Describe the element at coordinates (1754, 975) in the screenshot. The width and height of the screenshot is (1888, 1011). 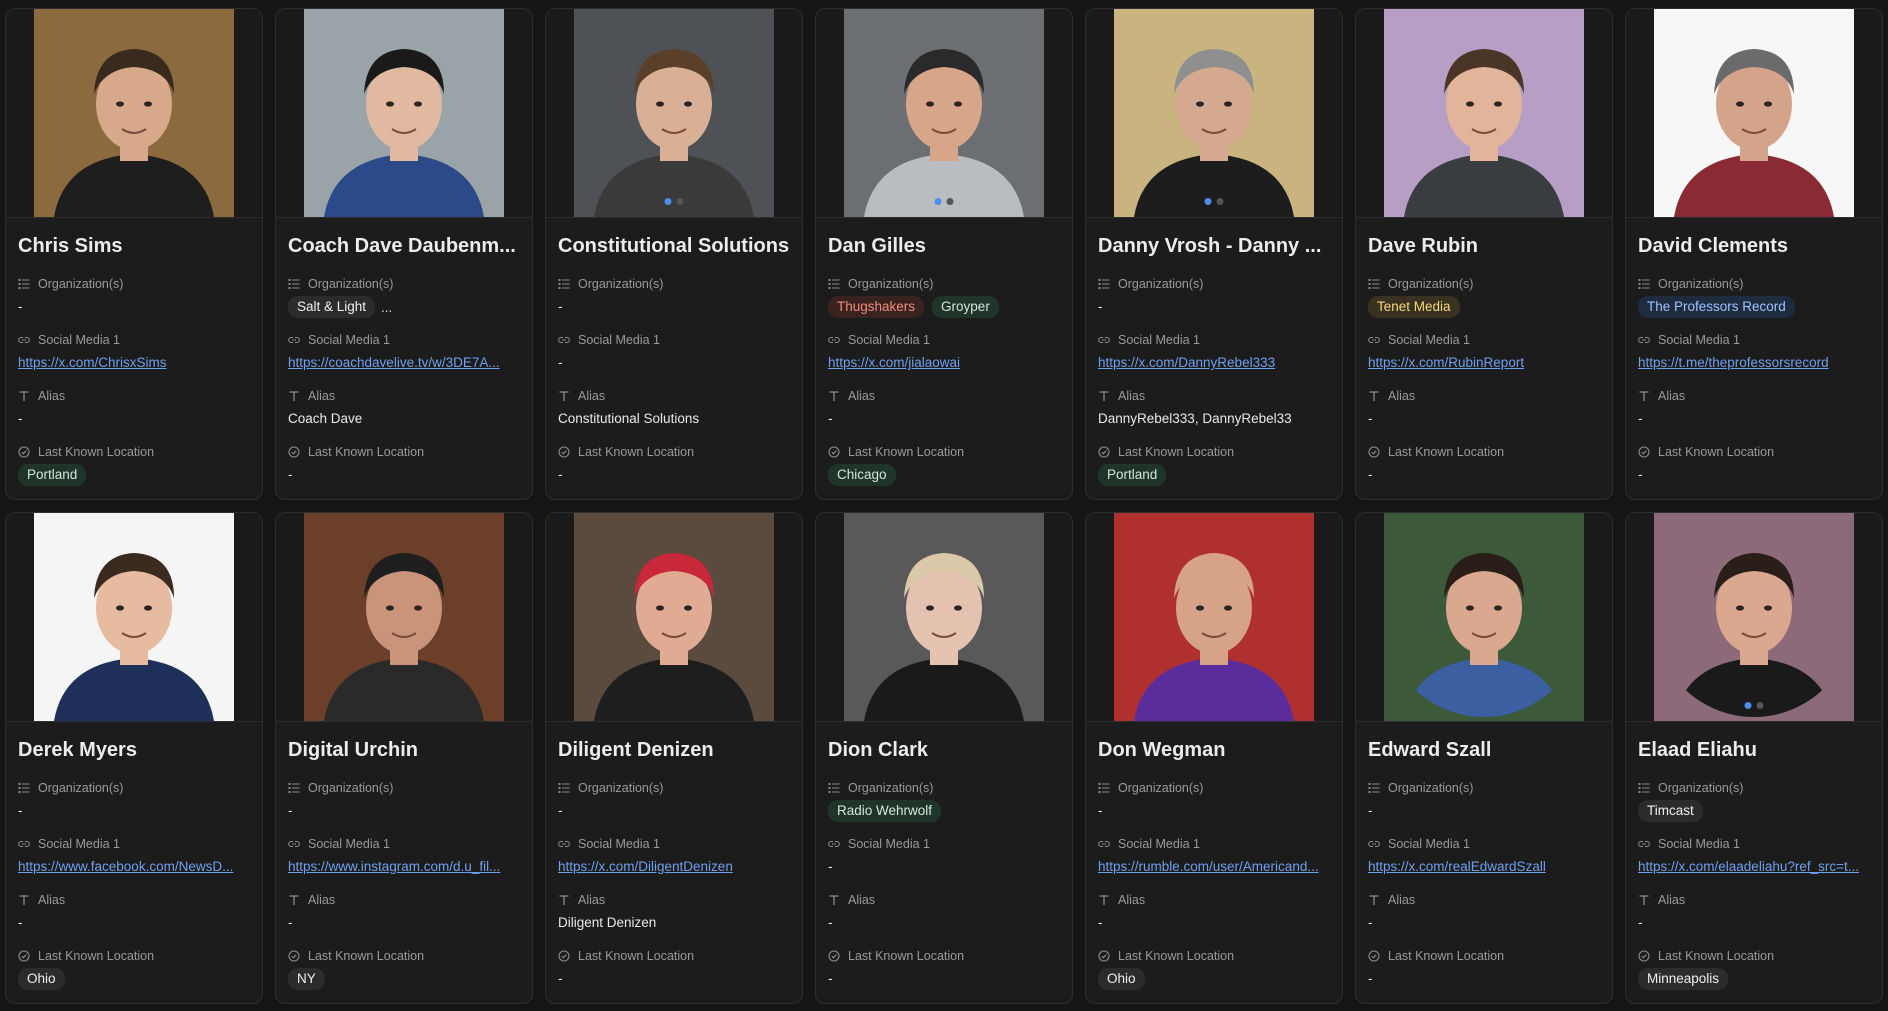
I see `field-location: Last Known Location Minneapolis` at that location.